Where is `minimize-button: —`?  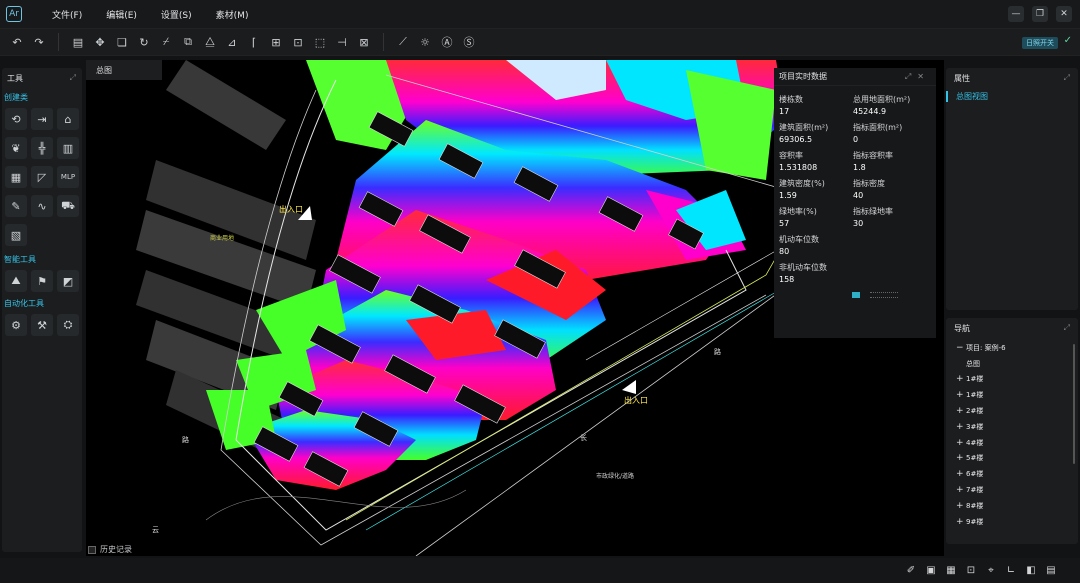 minimize-button: — is located at coordinates (1016, 14).